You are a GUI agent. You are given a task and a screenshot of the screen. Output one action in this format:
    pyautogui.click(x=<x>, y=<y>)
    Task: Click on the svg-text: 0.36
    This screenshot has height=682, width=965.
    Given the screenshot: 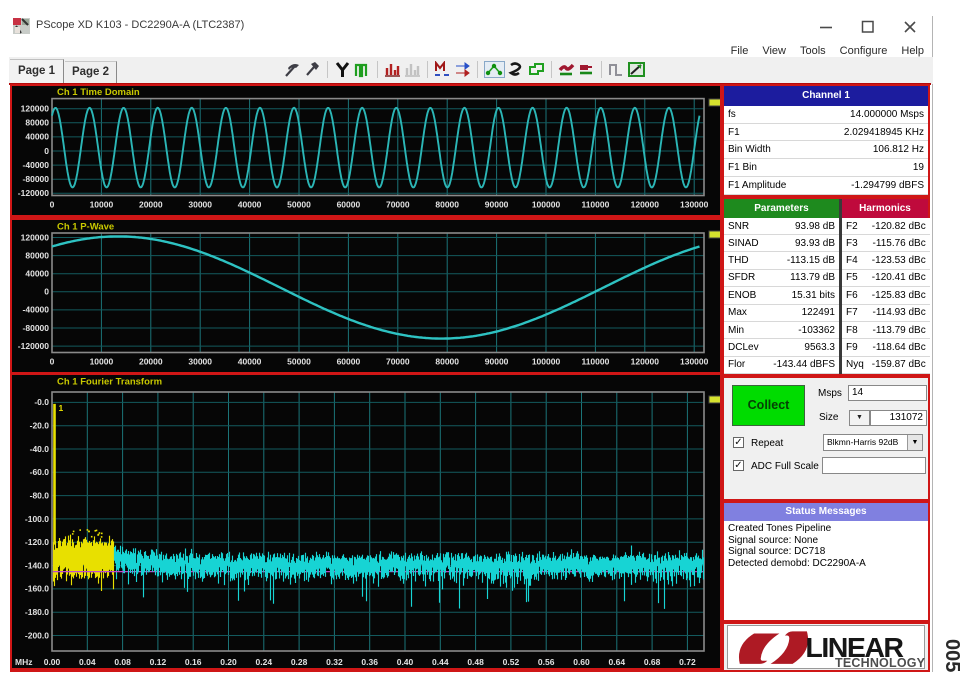 What is the action you would take?
    pyautogui.click(x=369, y=662)
    